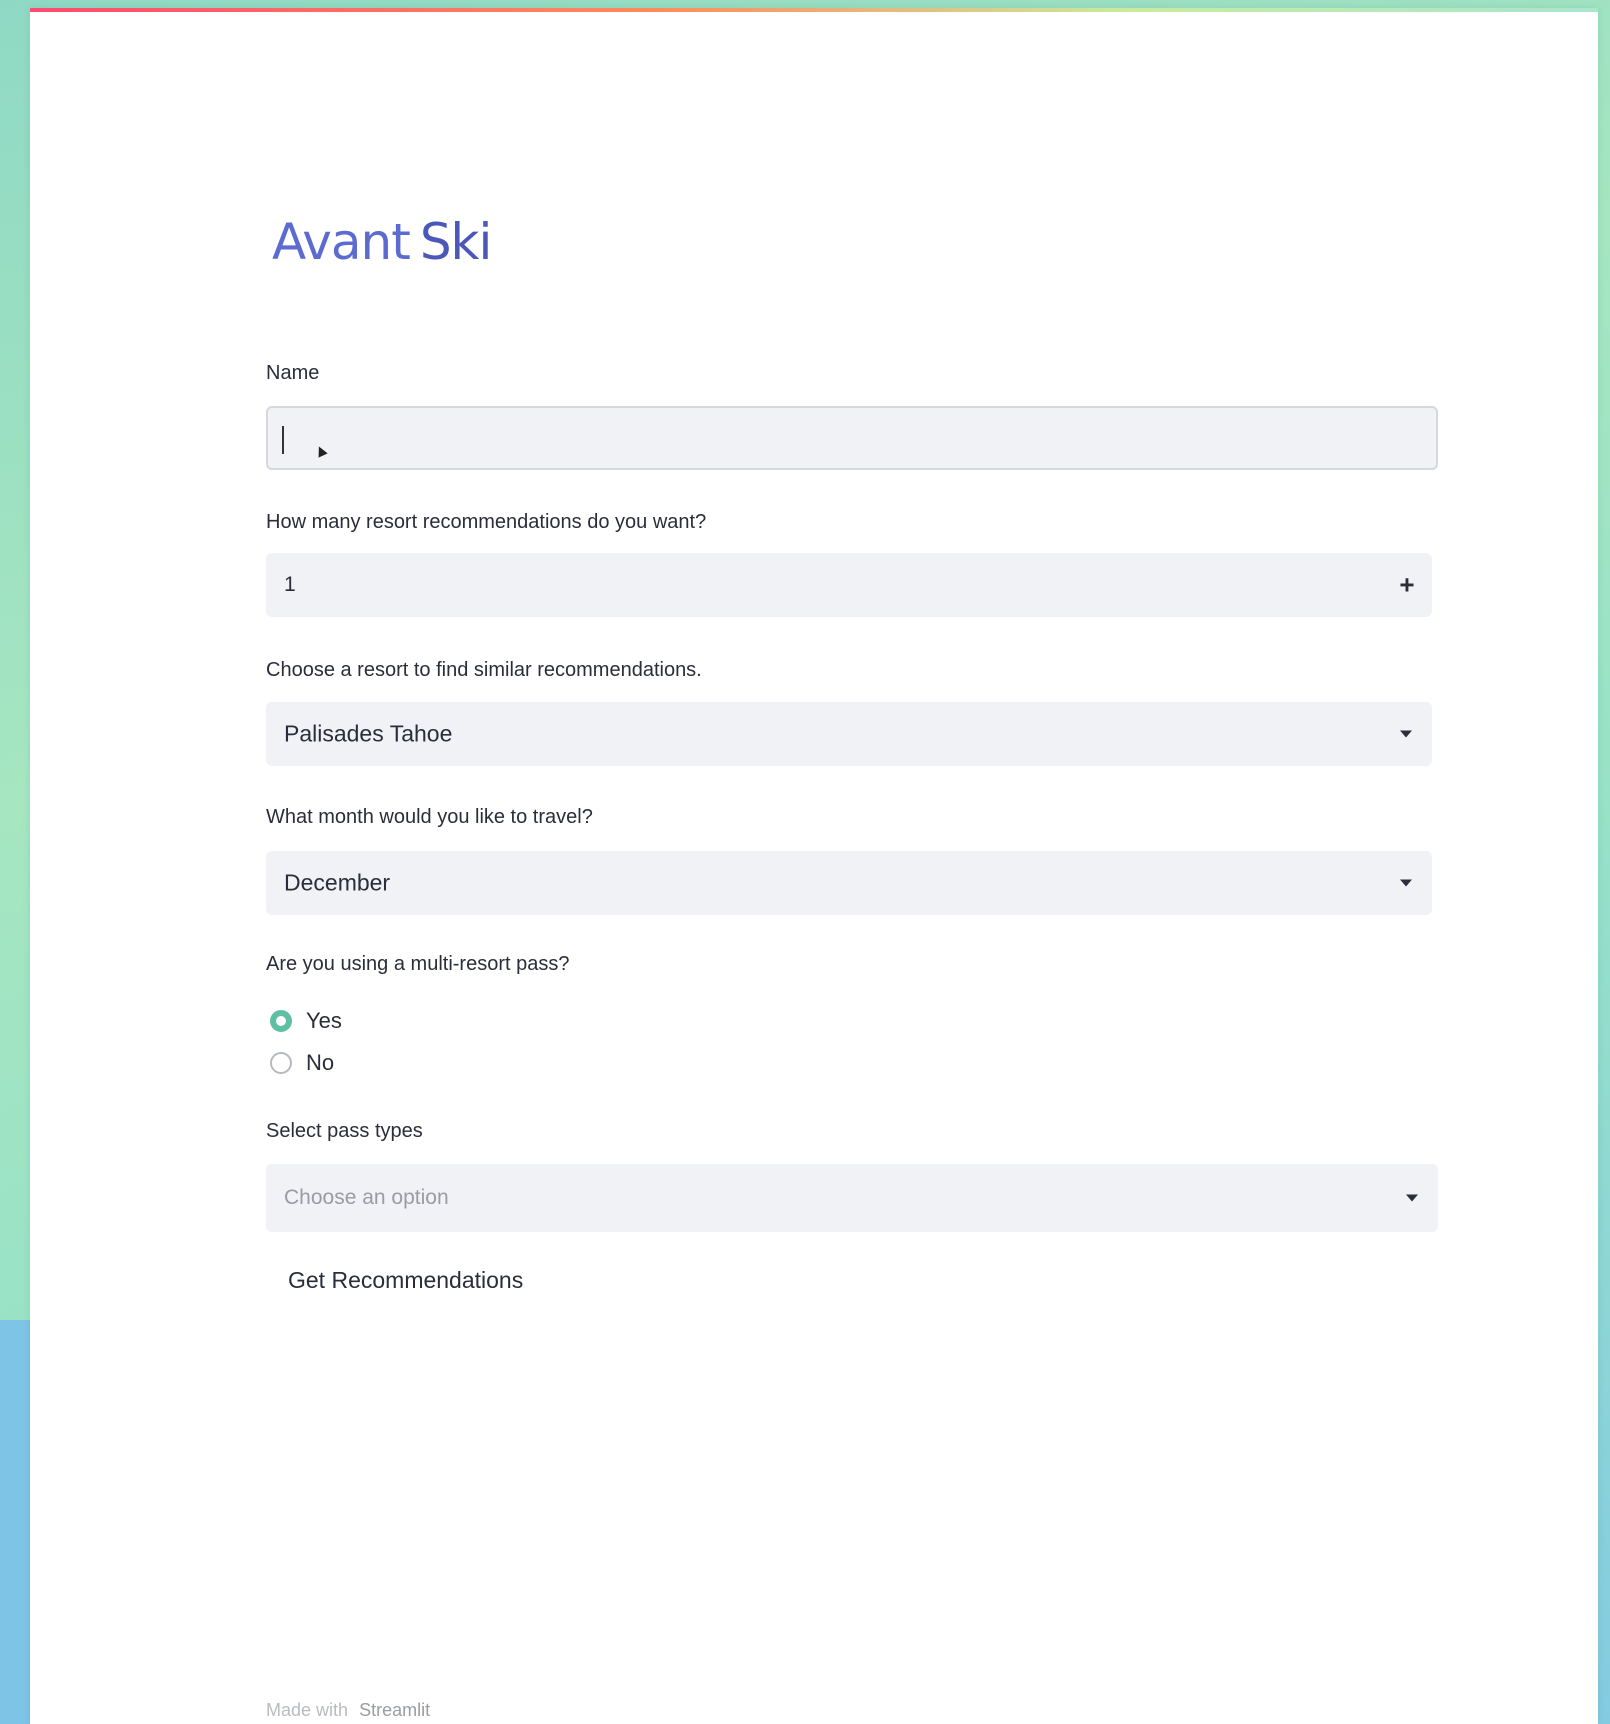 The width and height of the screenshot is (1610, 1724). I want to click on resort-select: Palisades Tahoe, so click(849, 734).